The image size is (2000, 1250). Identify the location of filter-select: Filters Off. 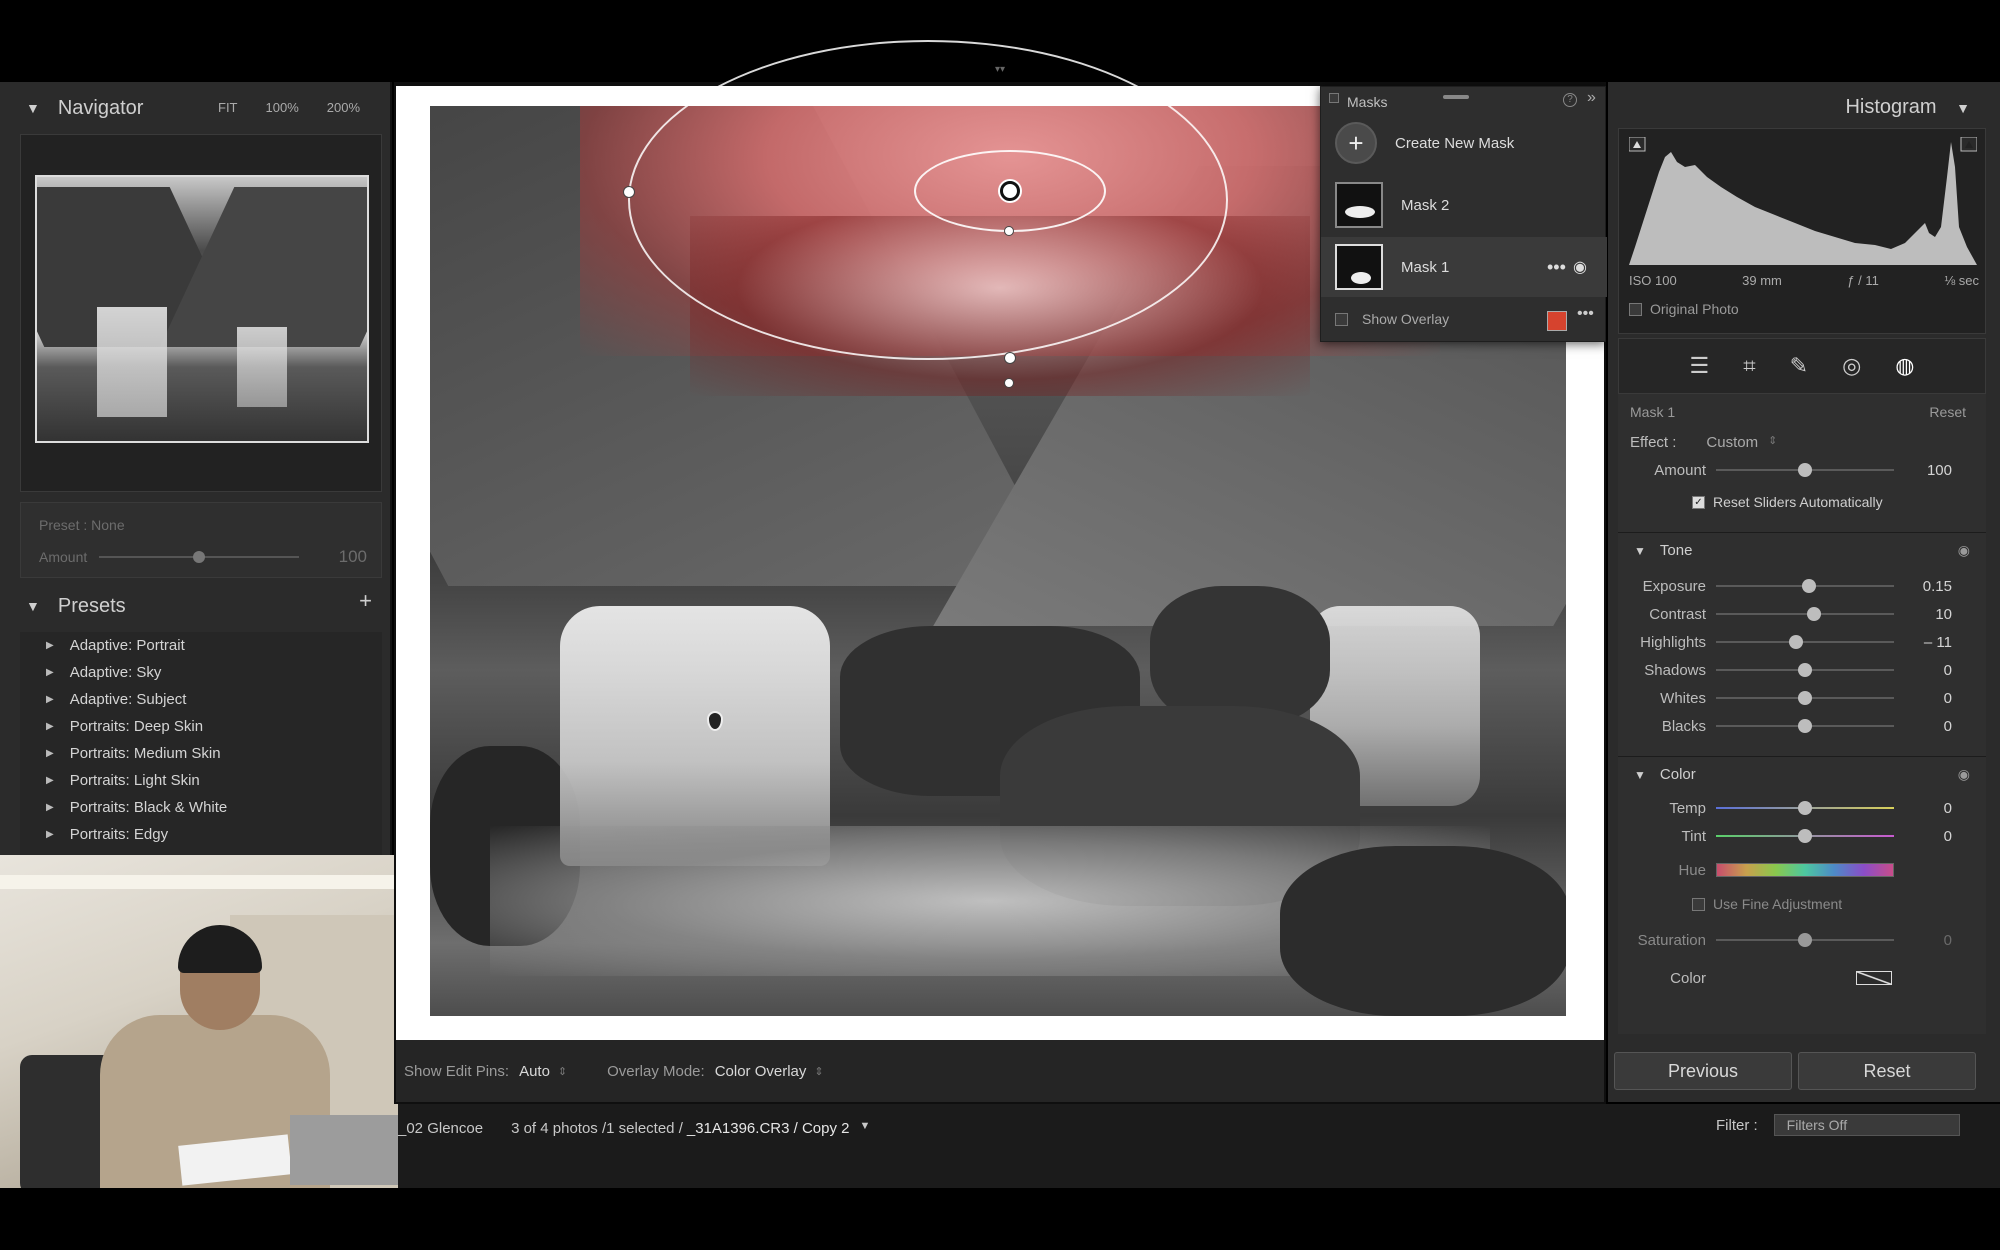
(1866, 1125).